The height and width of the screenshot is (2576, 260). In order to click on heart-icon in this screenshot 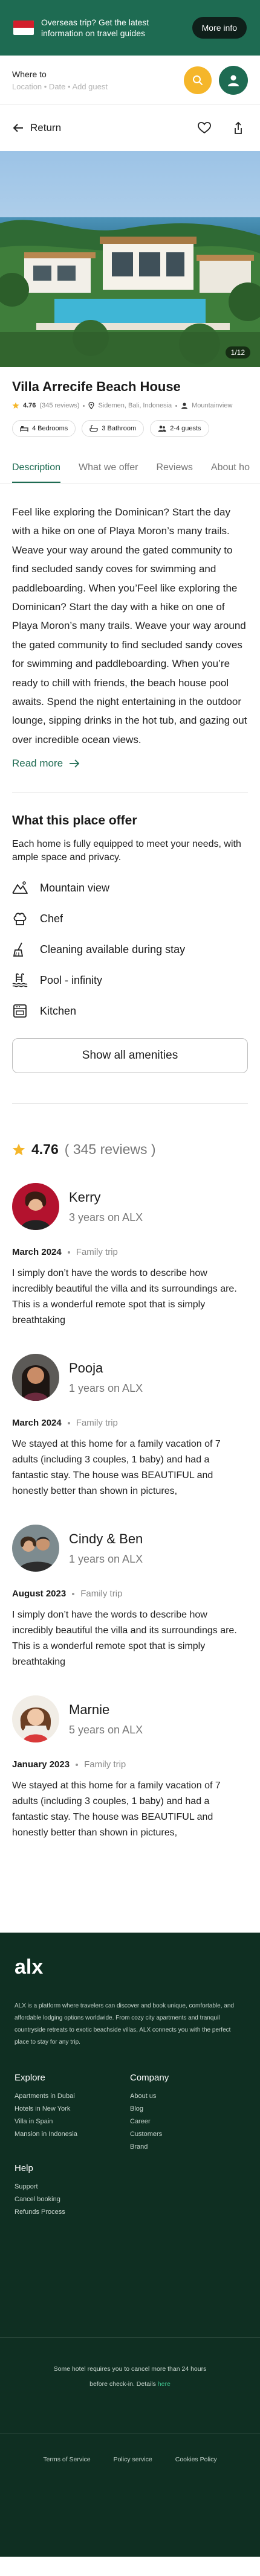, I will do `click(204, 128)`.